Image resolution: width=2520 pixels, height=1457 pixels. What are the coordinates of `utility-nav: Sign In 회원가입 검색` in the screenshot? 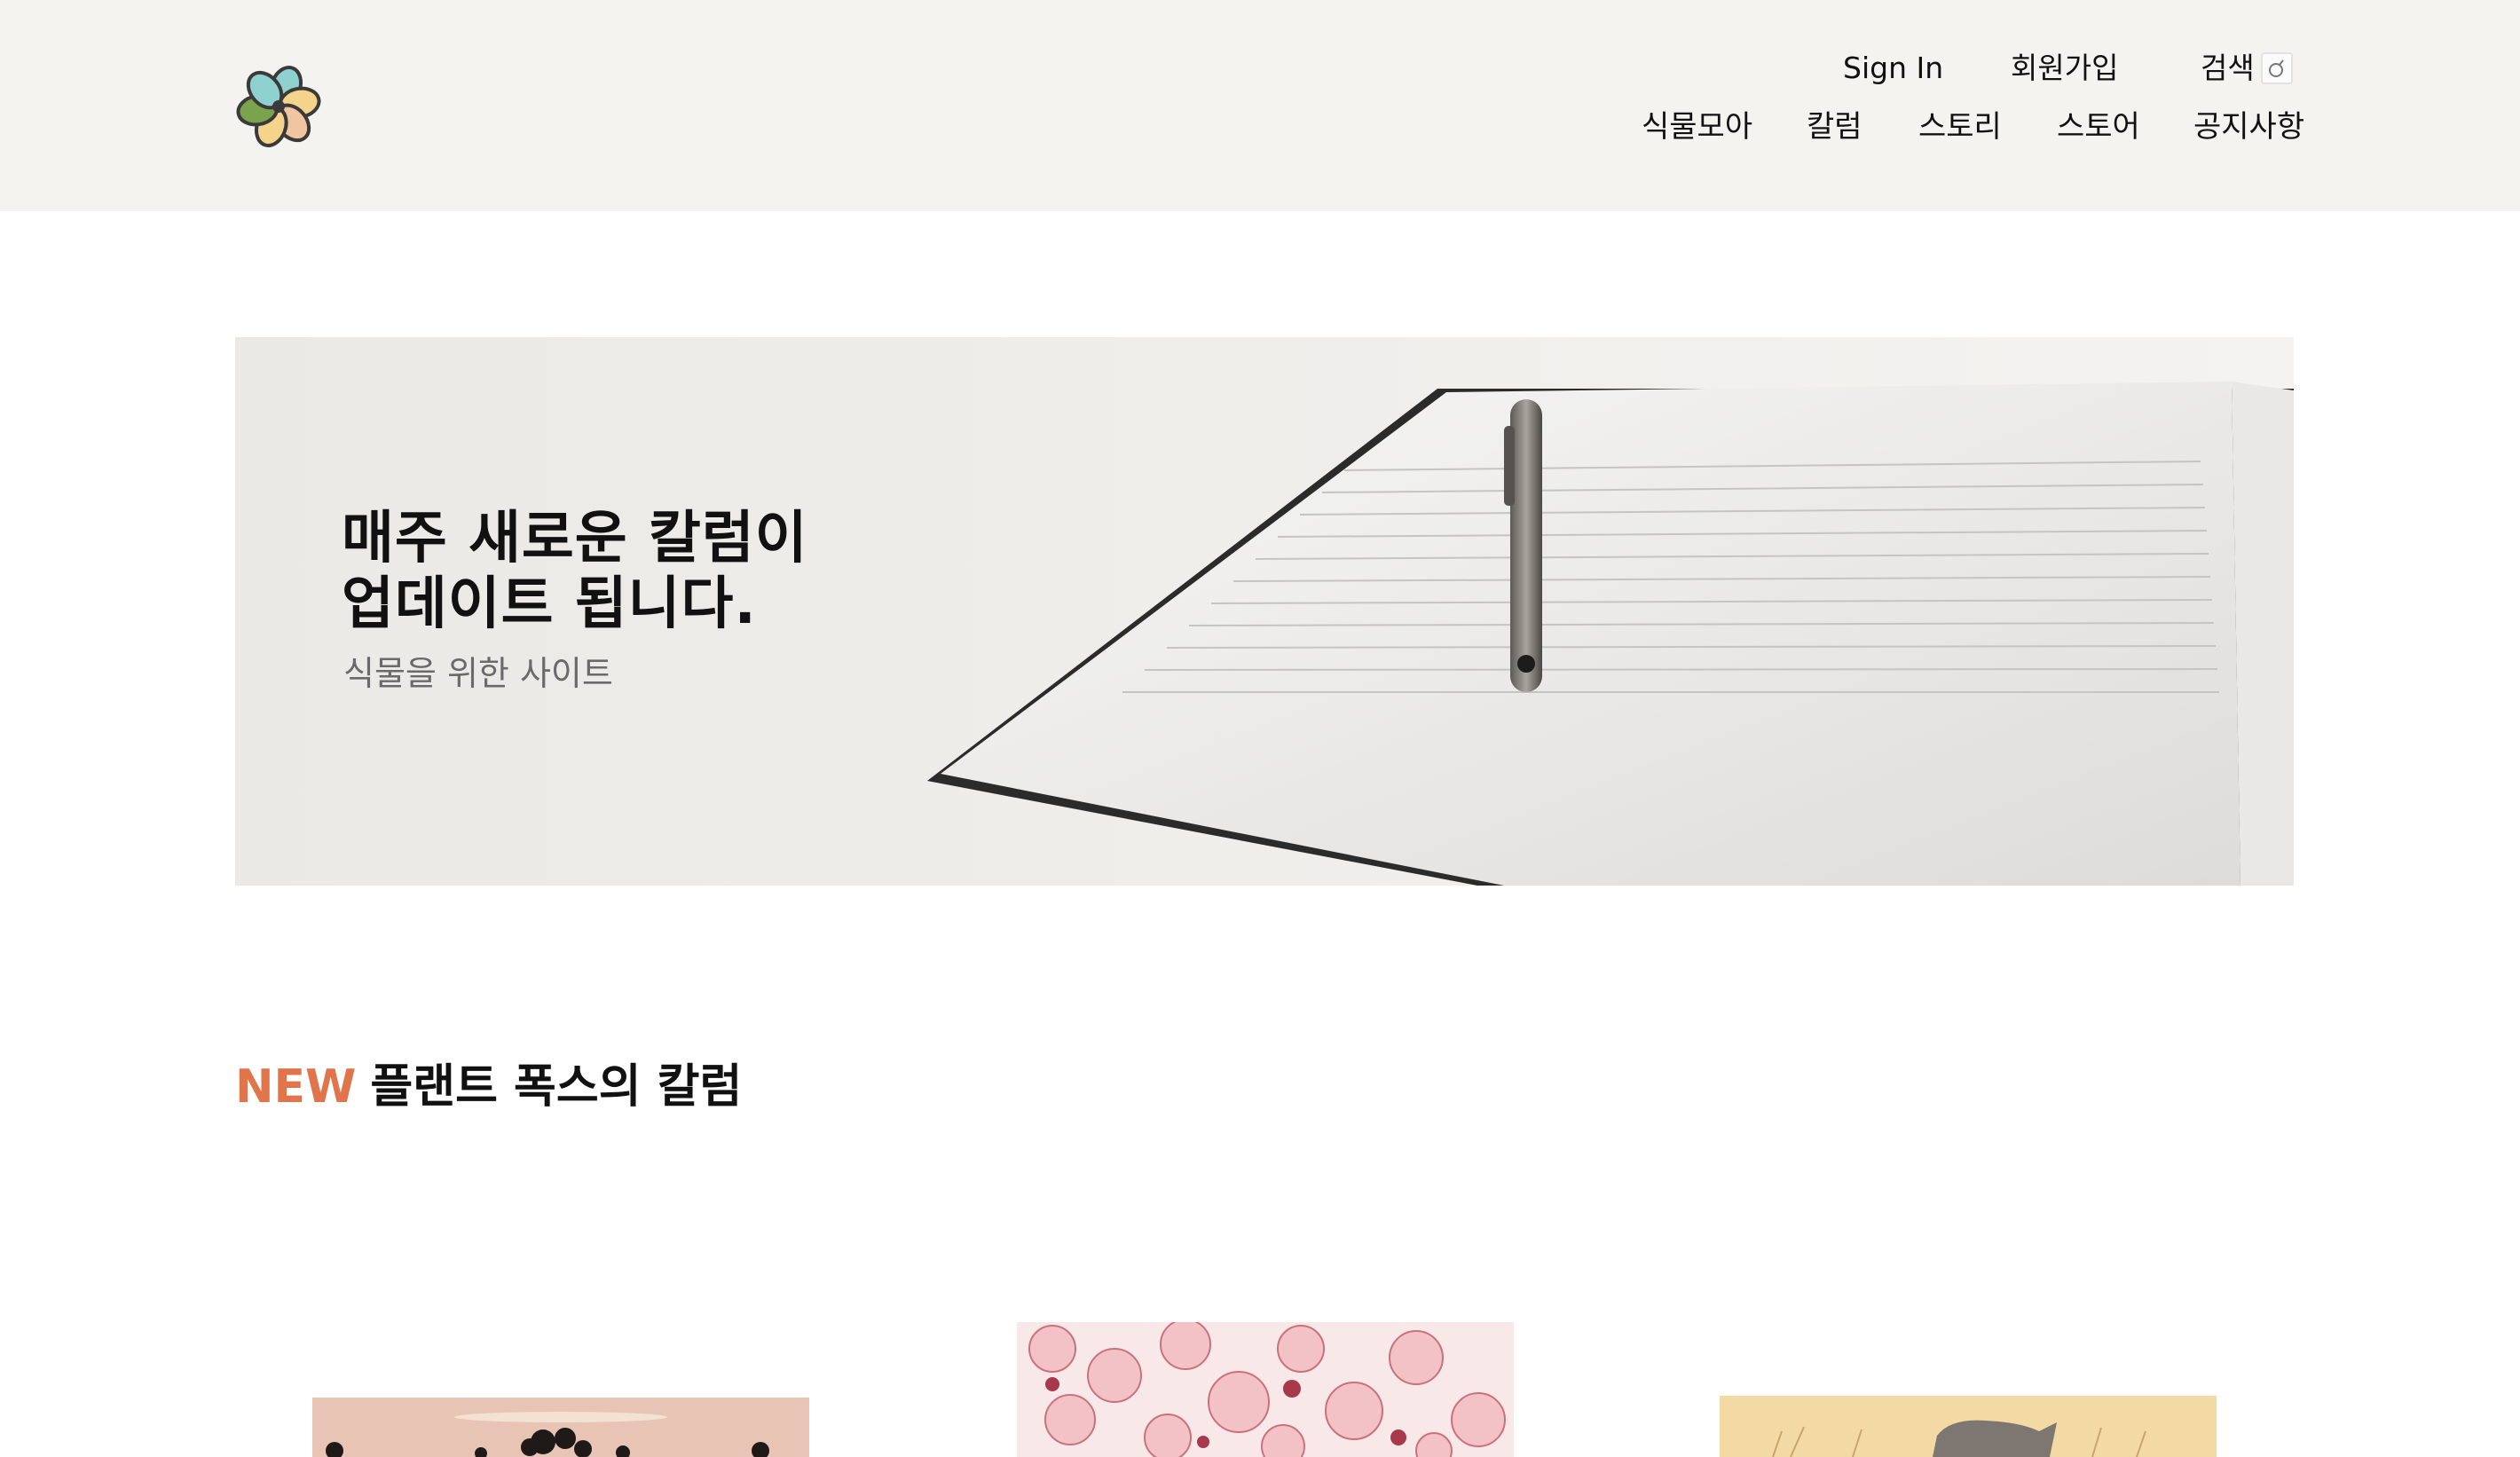 It's located at (1260, 68).